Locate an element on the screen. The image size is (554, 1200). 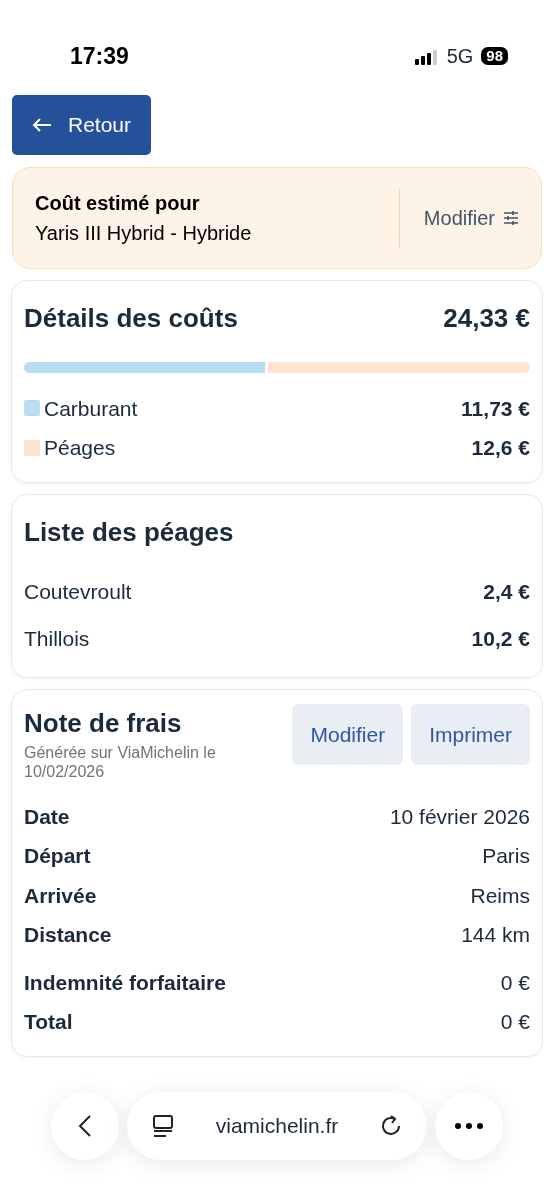
url-text: viamichelin.fr is located at coordinates (277, 1126).